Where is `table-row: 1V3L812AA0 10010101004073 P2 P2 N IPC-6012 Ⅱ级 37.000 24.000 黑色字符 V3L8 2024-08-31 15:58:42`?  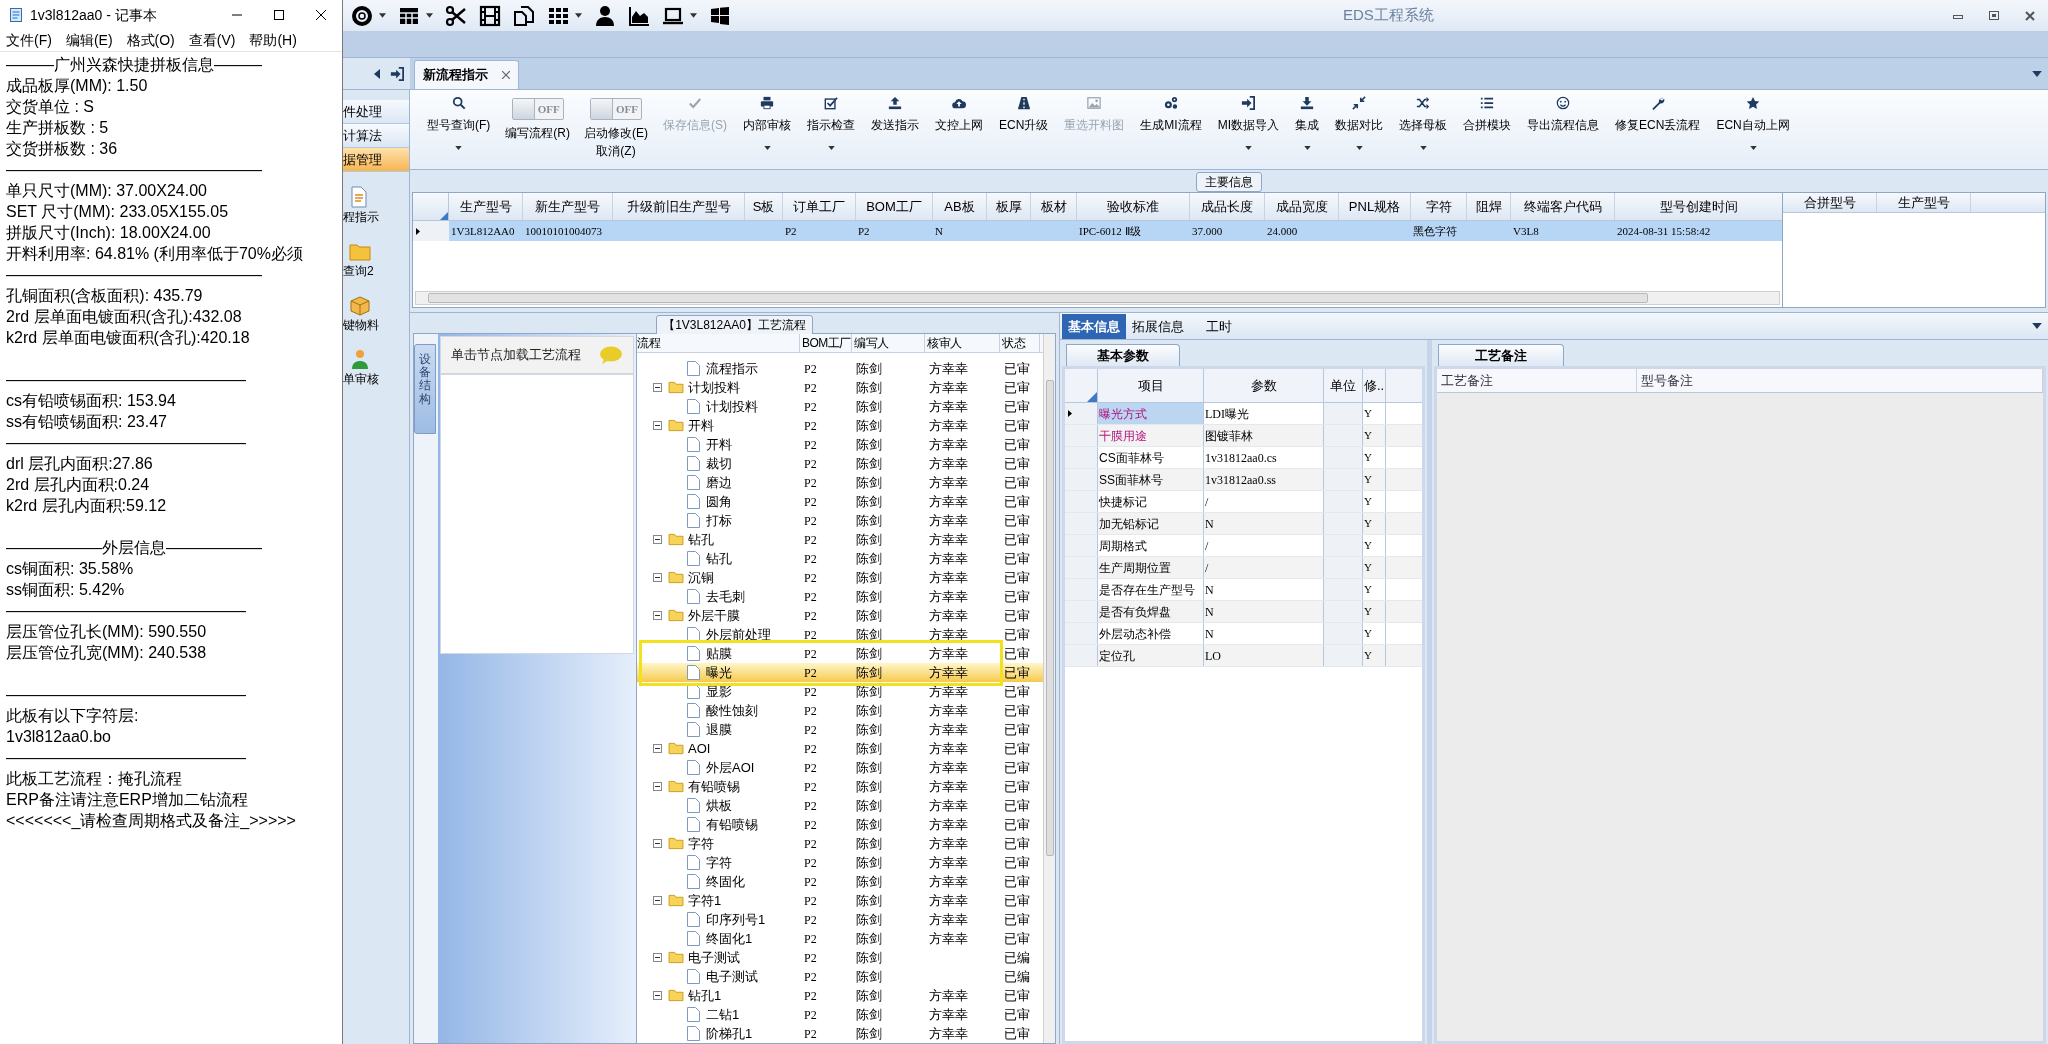 table-row: 1V3L812AA0 10010101004073 P2 P2 N IPC-6012 Ⅱ级 37.000 24.000 黑色字符 V3L8 2024-08-31 15:58:42 is located at coordinates (1097, 231).